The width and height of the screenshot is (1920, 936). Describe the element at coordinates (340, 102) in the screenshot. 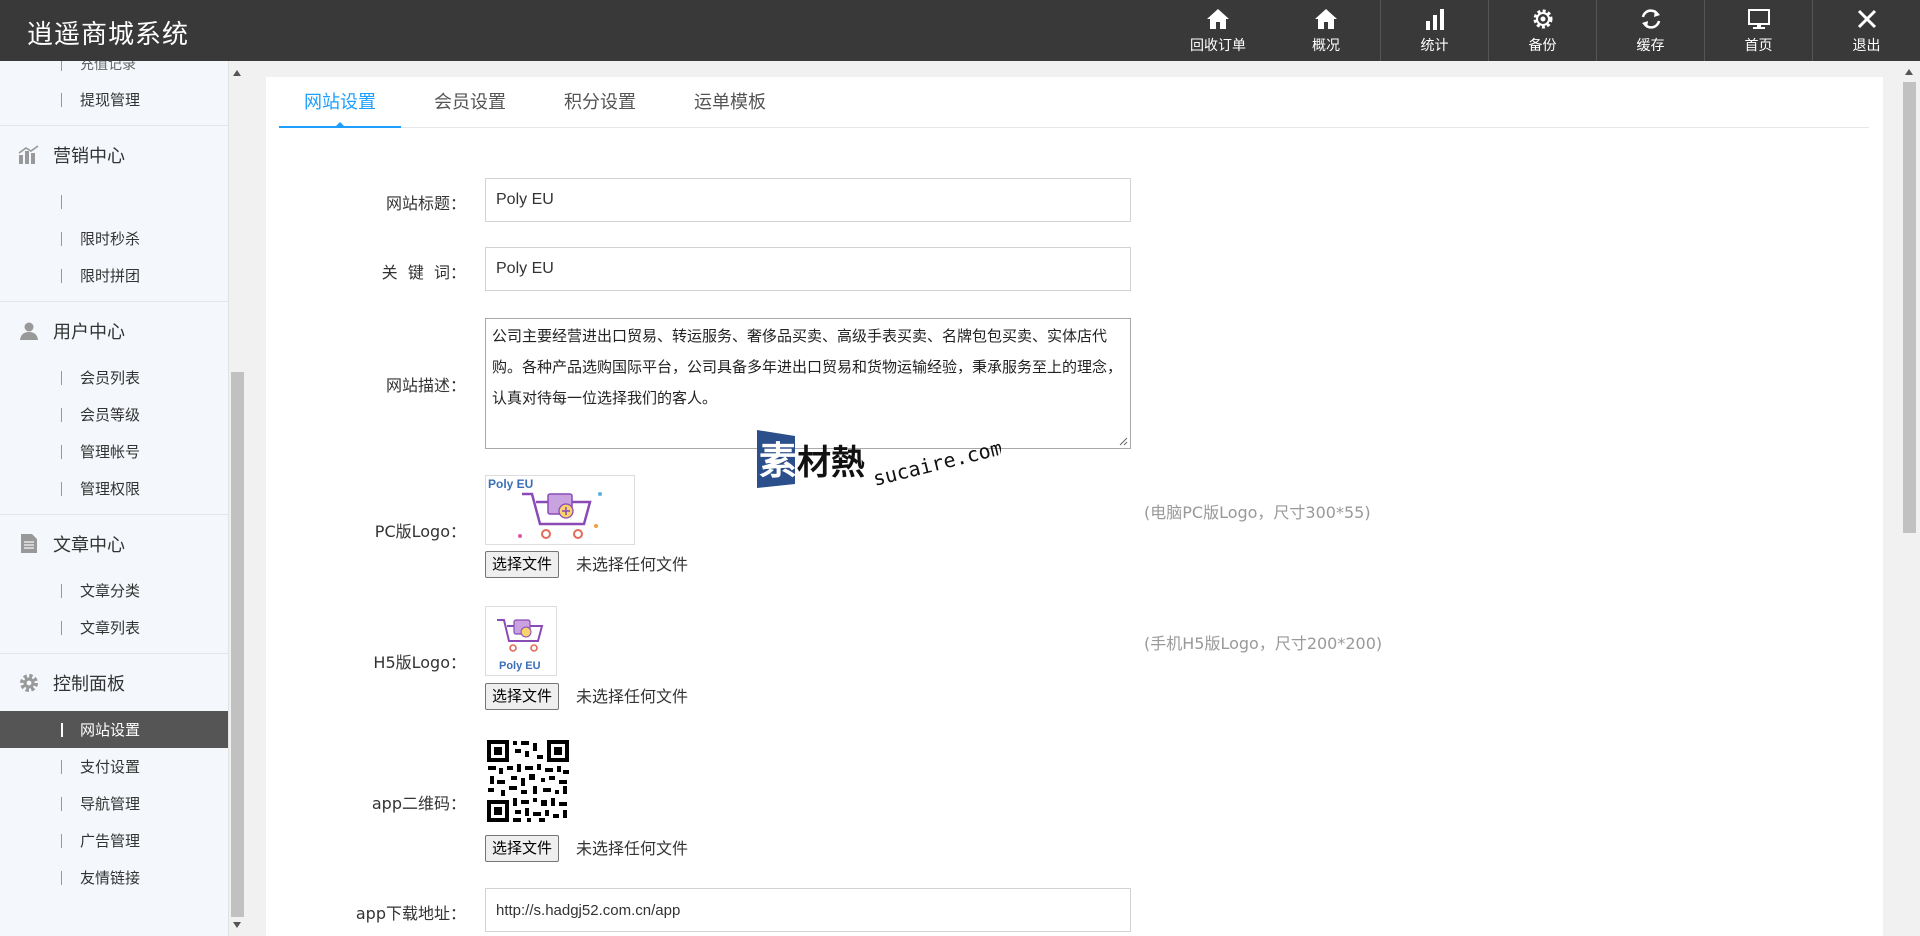

I see `tab-site-settings: 网站设置` at that location.